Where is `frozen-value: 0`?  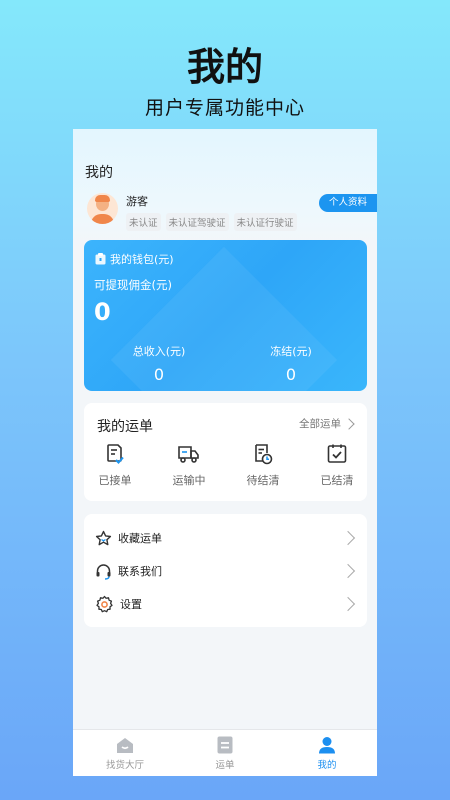 frozen-value: 0 is located at coordinates (291, 374).